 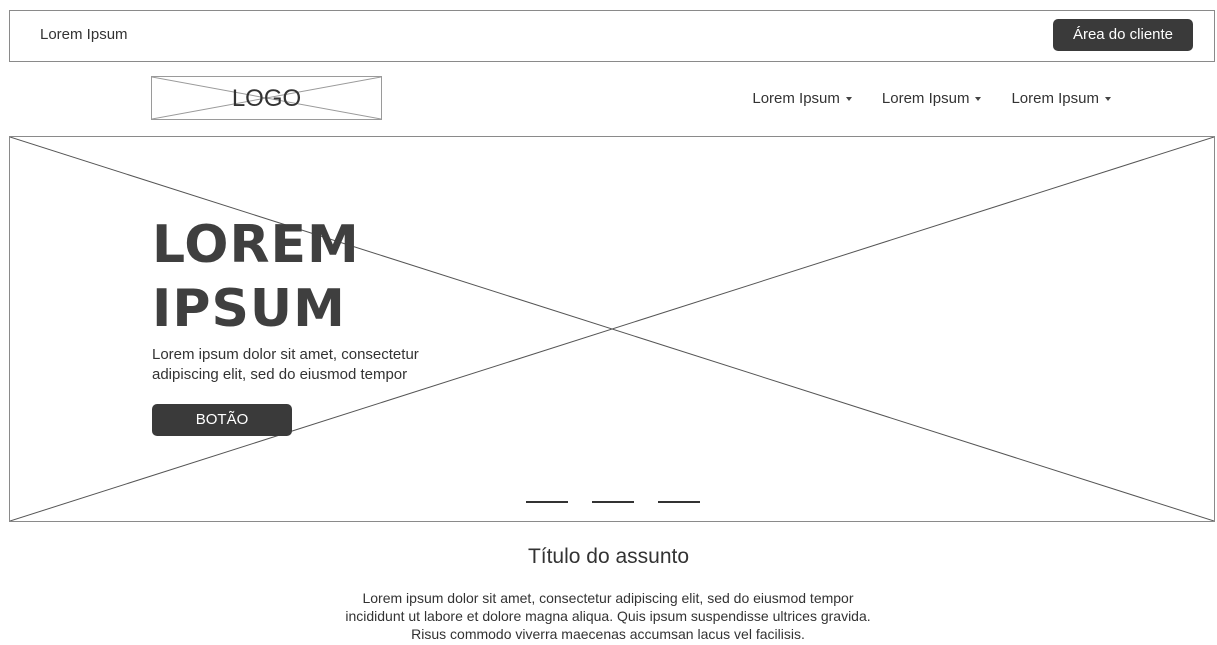 I want to click on nav-item-3: Lorem Ipsum, so click(x=1061, y=98).